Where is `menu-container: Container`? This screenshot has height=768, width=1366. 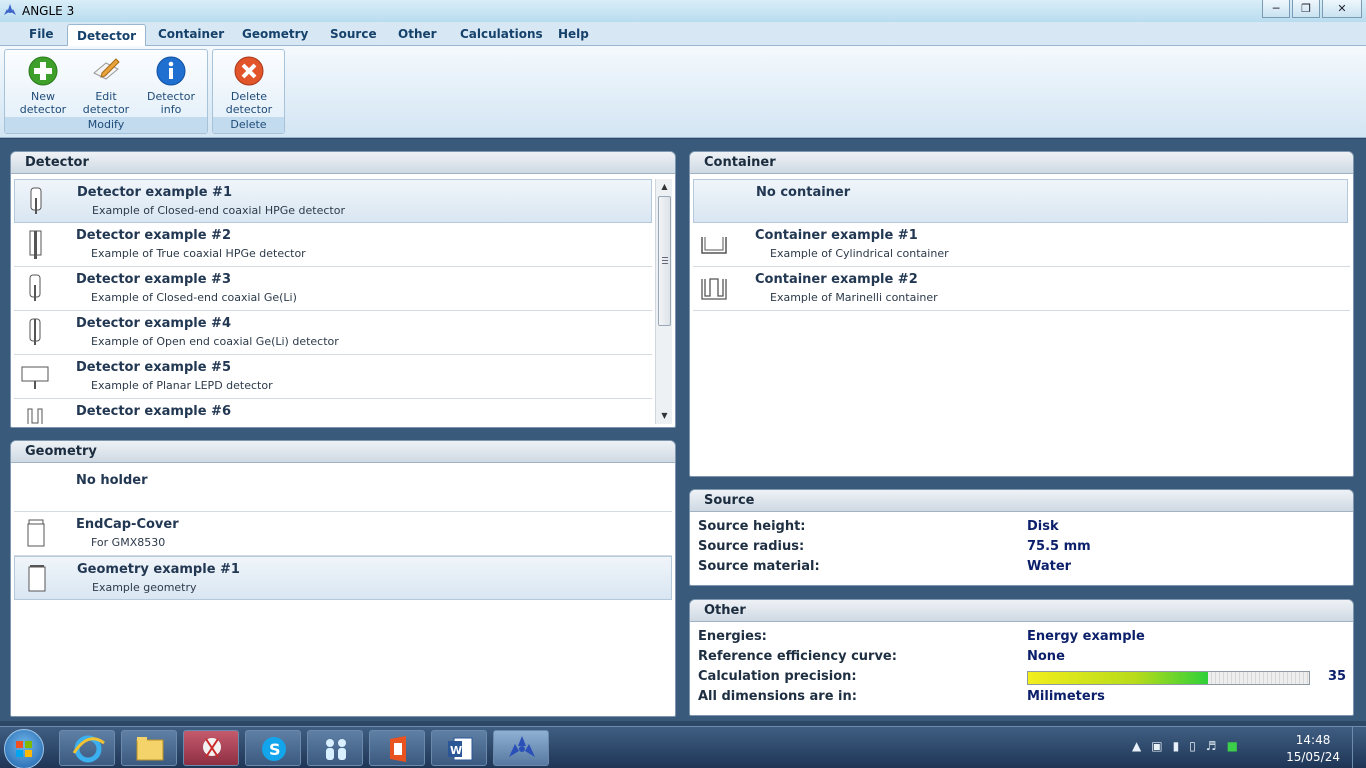 menu-container: Container is located at coordinates (191, 34).